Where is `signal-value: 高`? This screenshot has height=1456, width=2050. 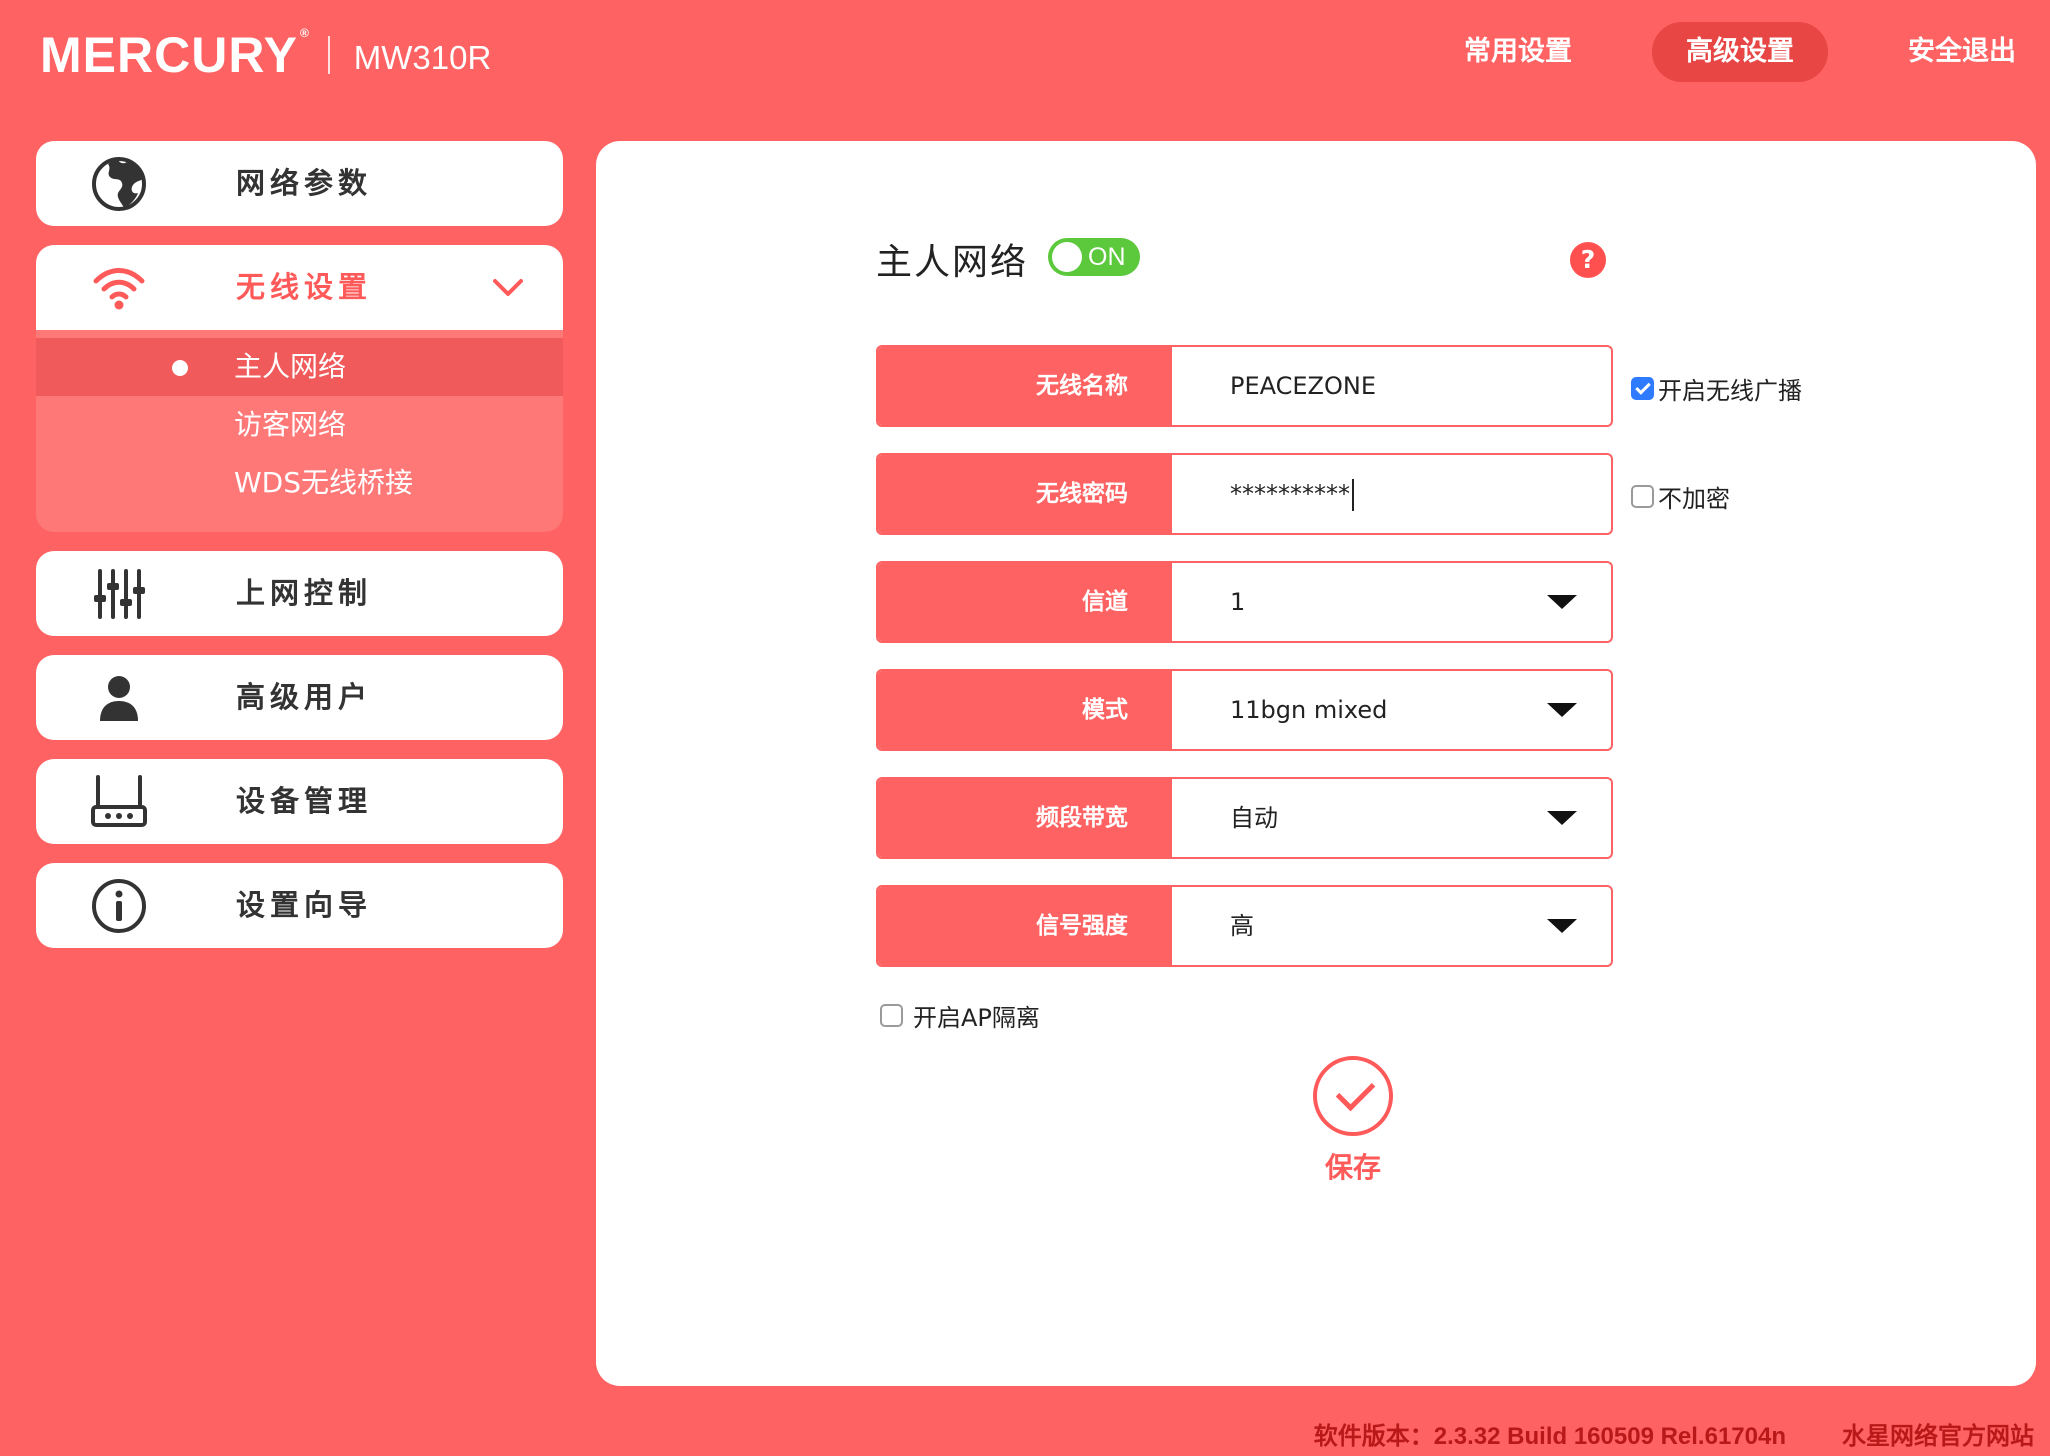
signal-value: 高 is located at coordinates (1242, 926).